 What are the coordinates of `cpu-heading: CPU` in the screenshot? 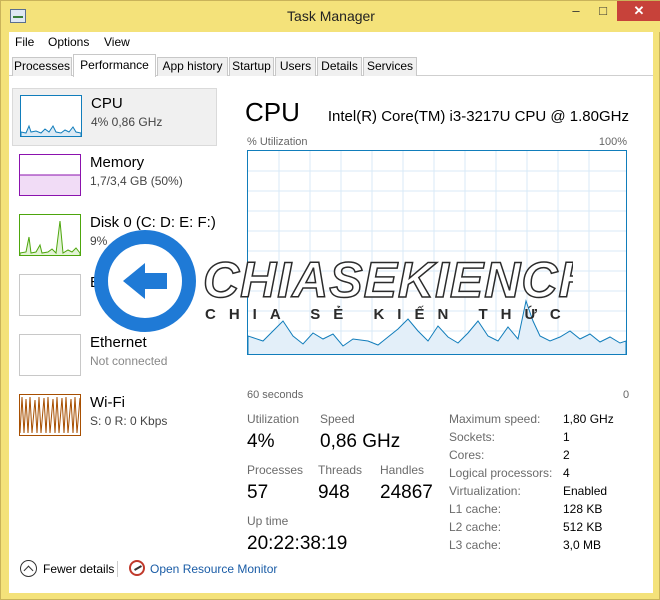 It's located at (272, 112).